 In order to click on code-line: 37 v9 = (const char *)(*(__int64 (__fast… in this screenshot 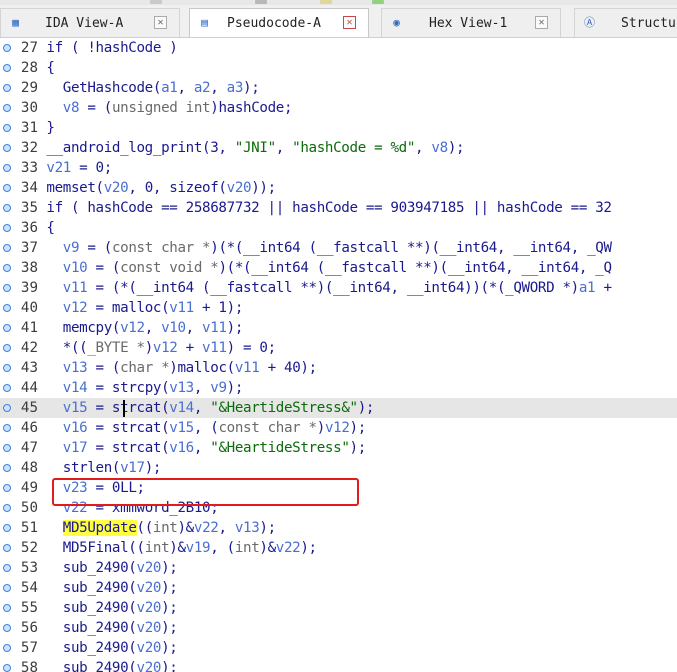, I will do `click(338, 248)`.